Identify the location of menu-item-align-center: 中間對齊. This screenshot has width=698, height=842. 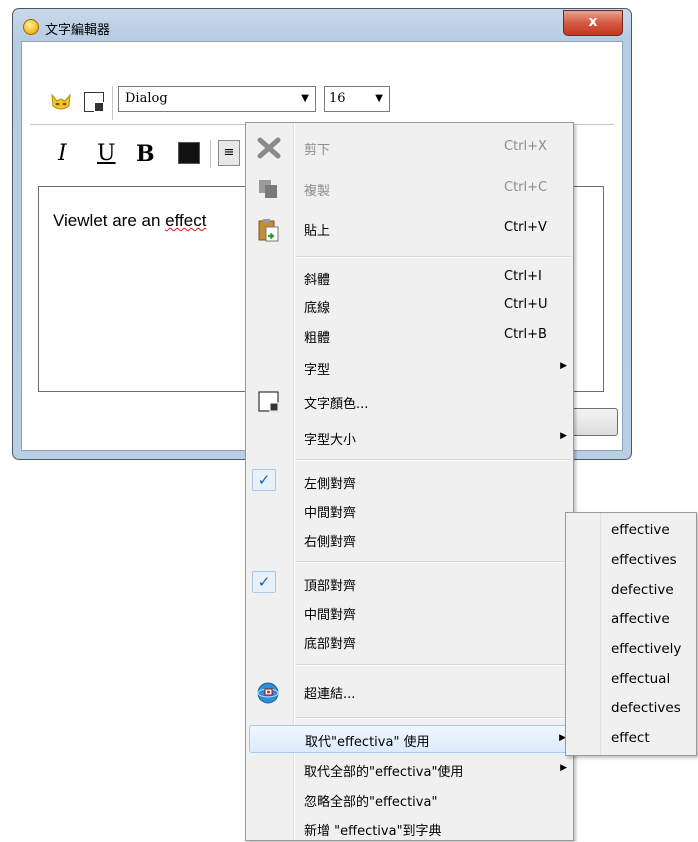
(409, 510).